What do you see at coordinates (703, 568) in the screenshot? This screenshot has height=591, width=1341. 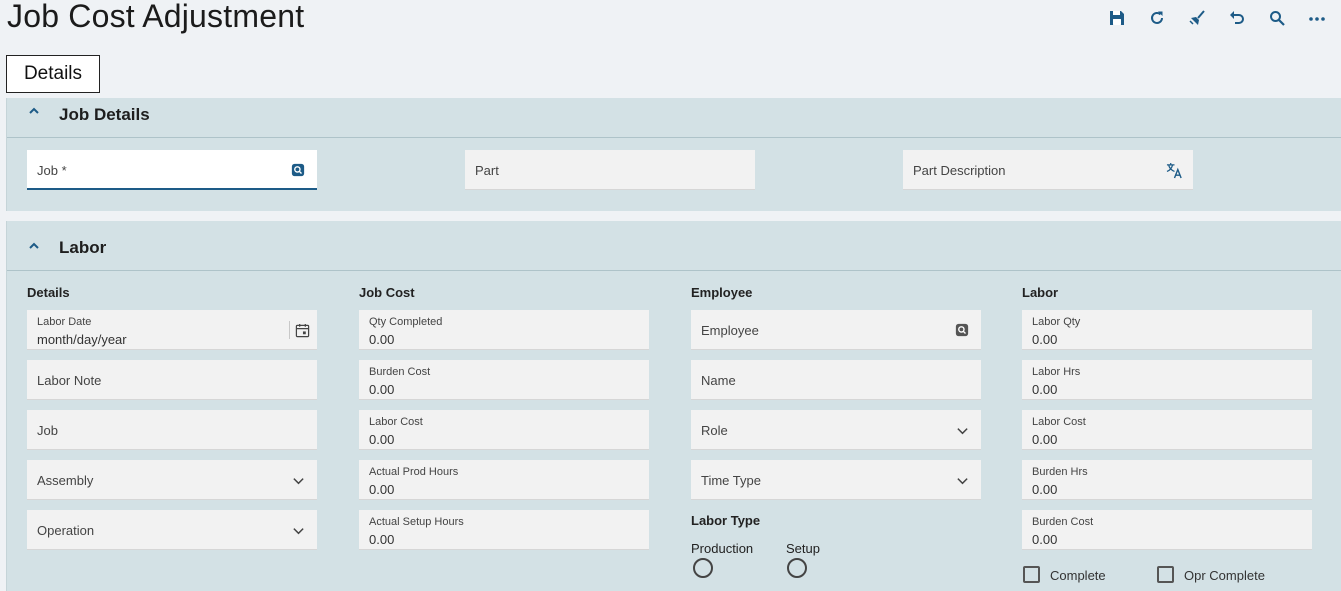 I see `production-radio` at bounding box center [703, 568].